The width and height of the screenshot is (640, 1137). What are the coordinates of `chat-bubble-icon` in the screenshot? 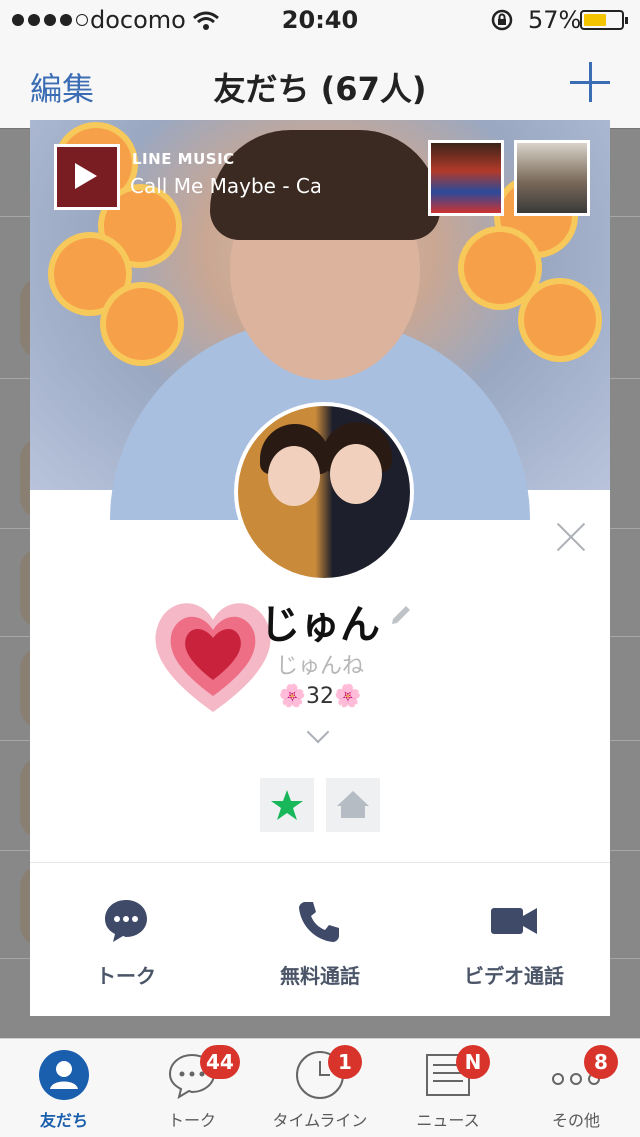 It's located at (126, 921).